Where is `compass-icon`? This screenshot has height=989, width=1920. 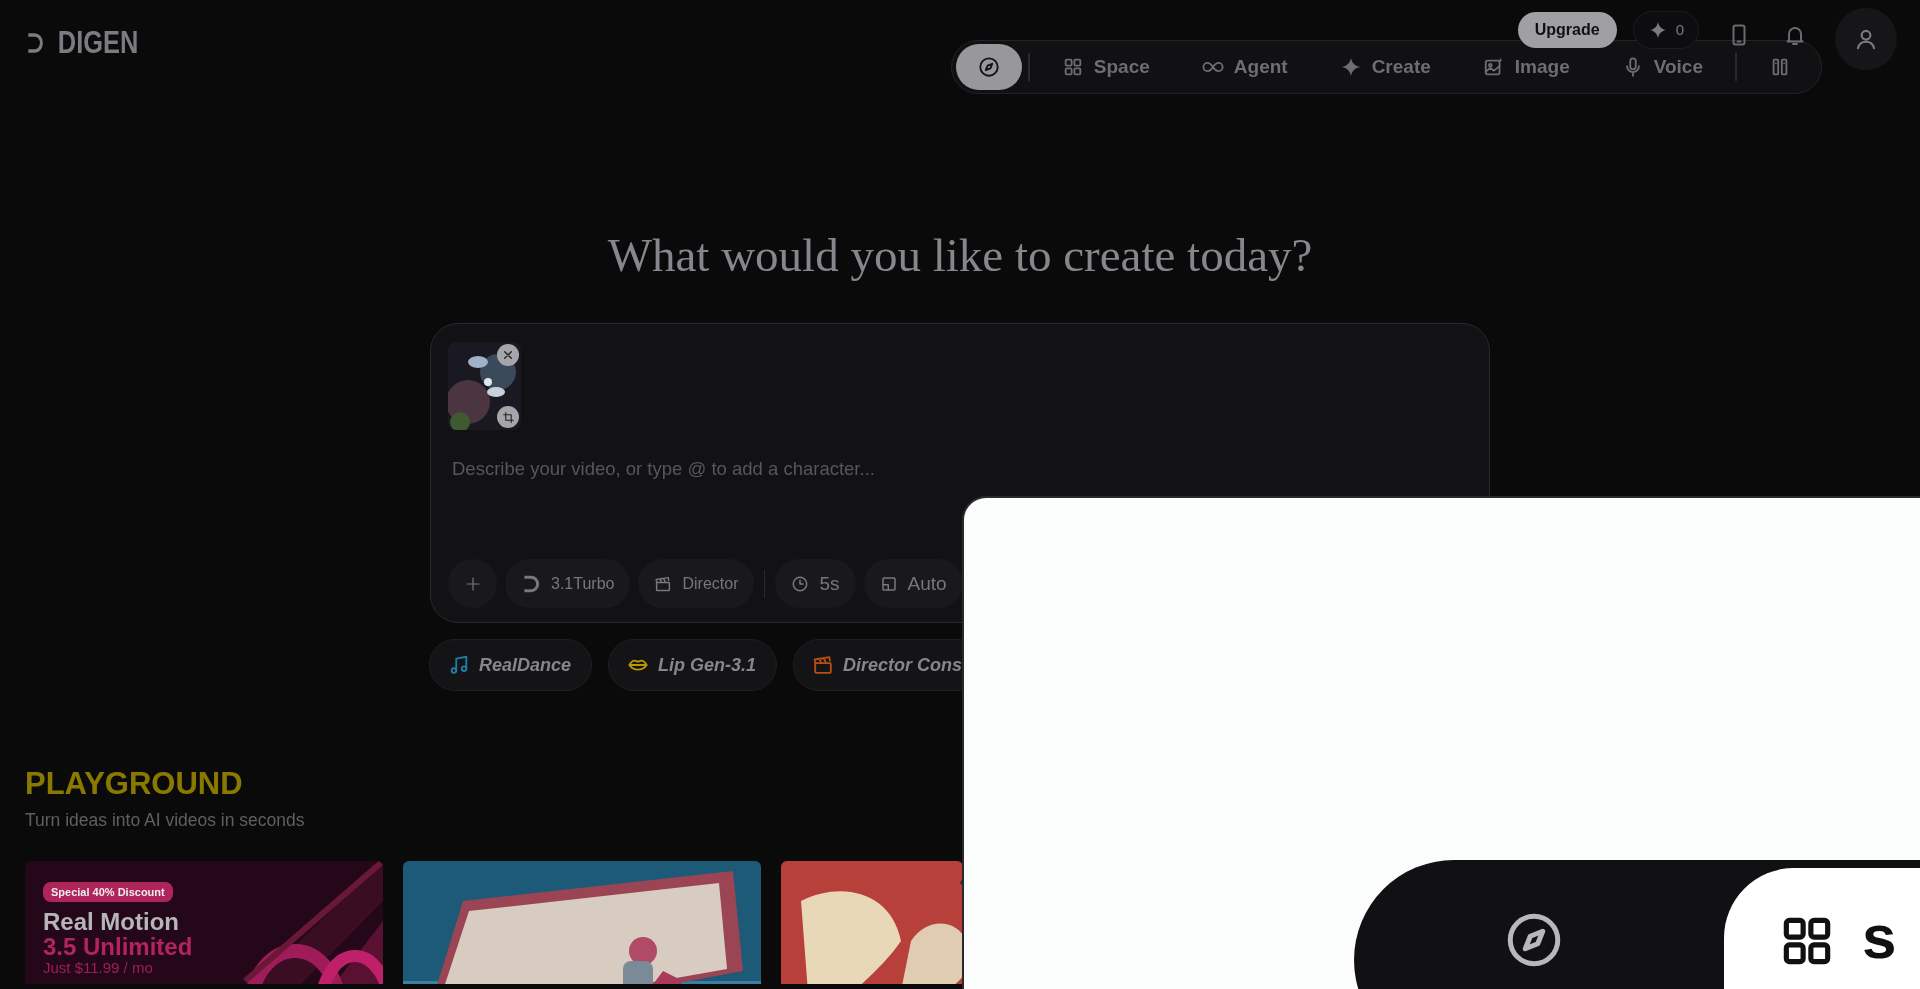
compass-icon is located at coordinates (988, 67).